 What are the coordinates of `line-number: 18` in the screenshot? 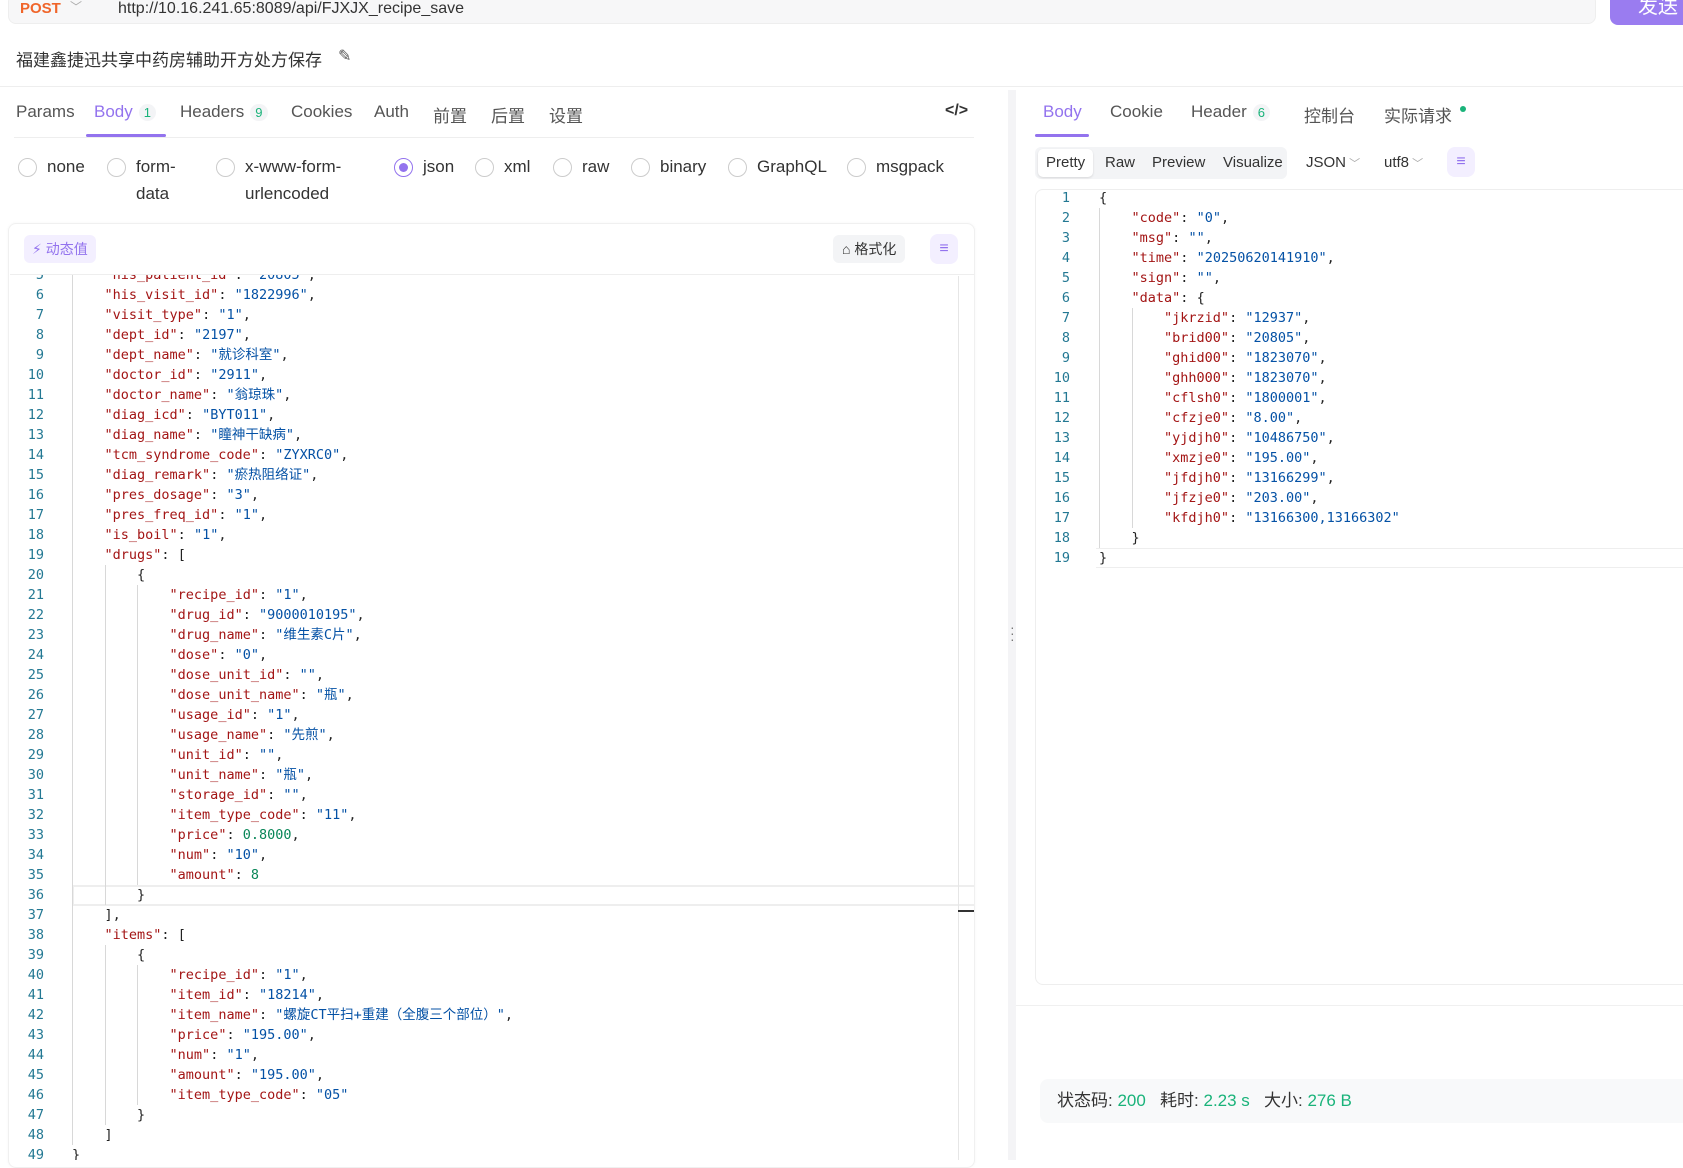 It's located at (35, 535).